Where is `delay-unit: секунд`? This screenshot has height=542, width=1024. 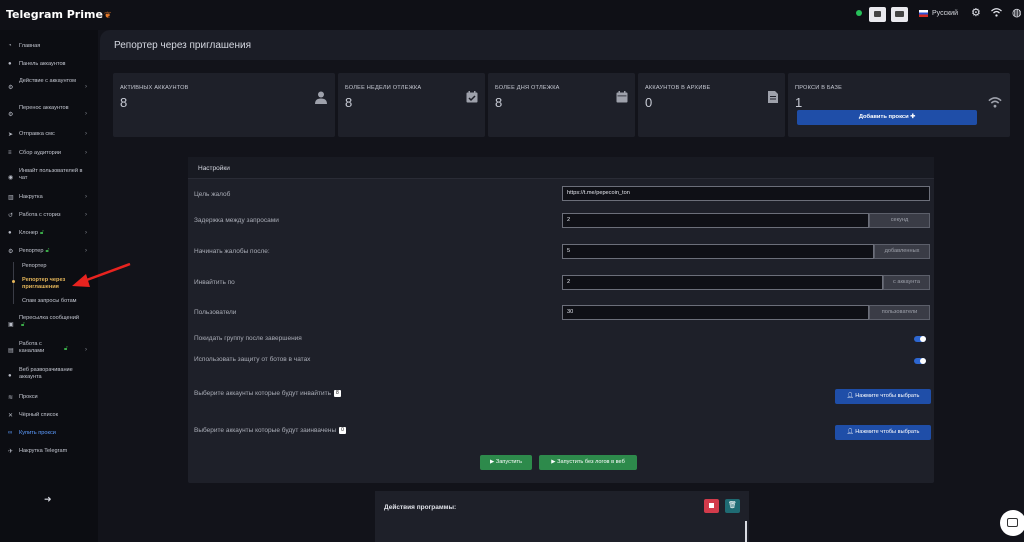
delay-unit: секунд is located at coordinates (899, 220).